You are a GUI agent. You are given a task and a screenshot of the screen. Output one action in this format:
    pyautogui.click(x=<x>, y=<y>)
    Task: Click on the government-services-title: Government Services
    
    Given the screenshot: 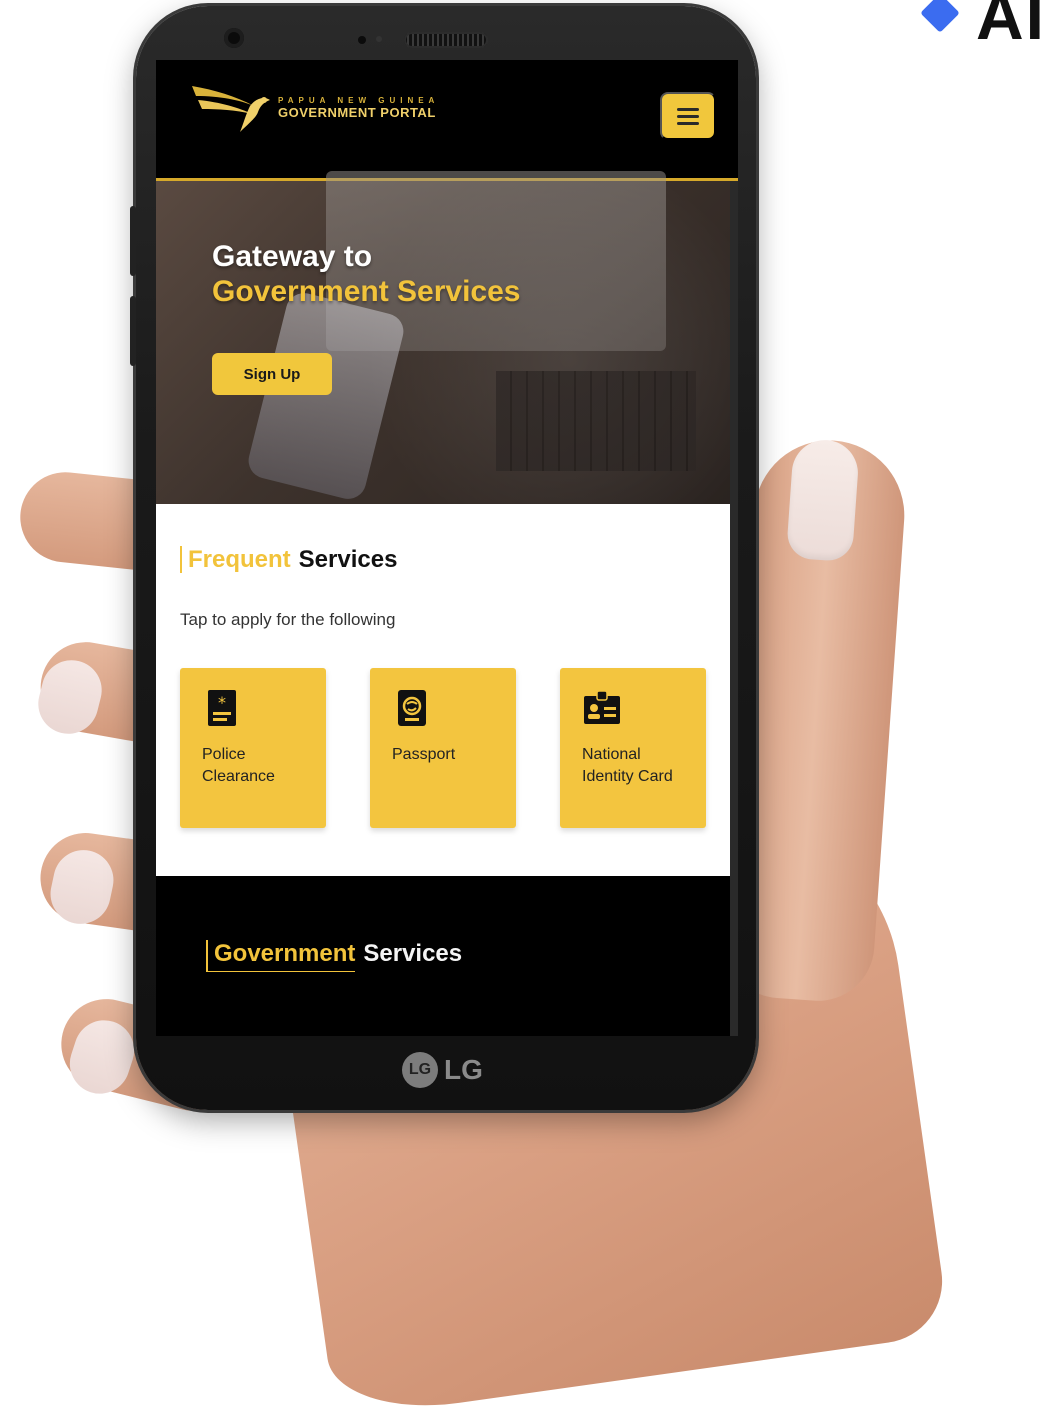 What is the action you would take?
    pyautogui.click(x=334, y=956)
    